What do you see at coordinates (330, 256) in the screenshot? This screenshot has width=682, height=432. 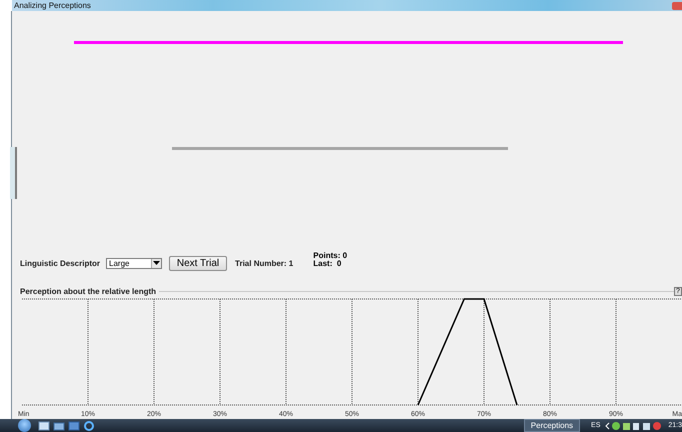 I see `points-label: Points: 0` at bounding box center [330, 256].